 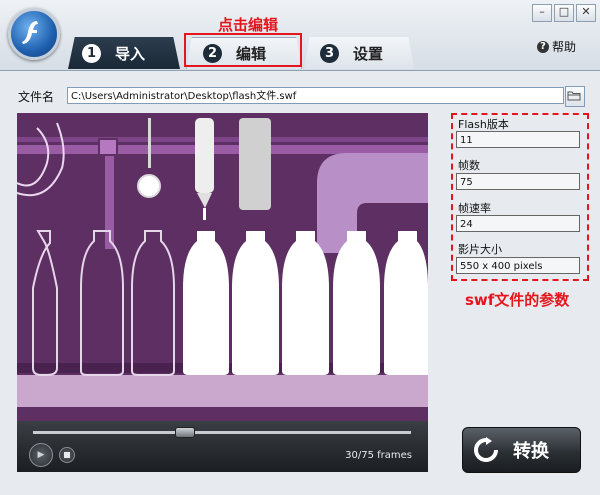 I want to click on maximize-button: □, so click(x=564, y=13).